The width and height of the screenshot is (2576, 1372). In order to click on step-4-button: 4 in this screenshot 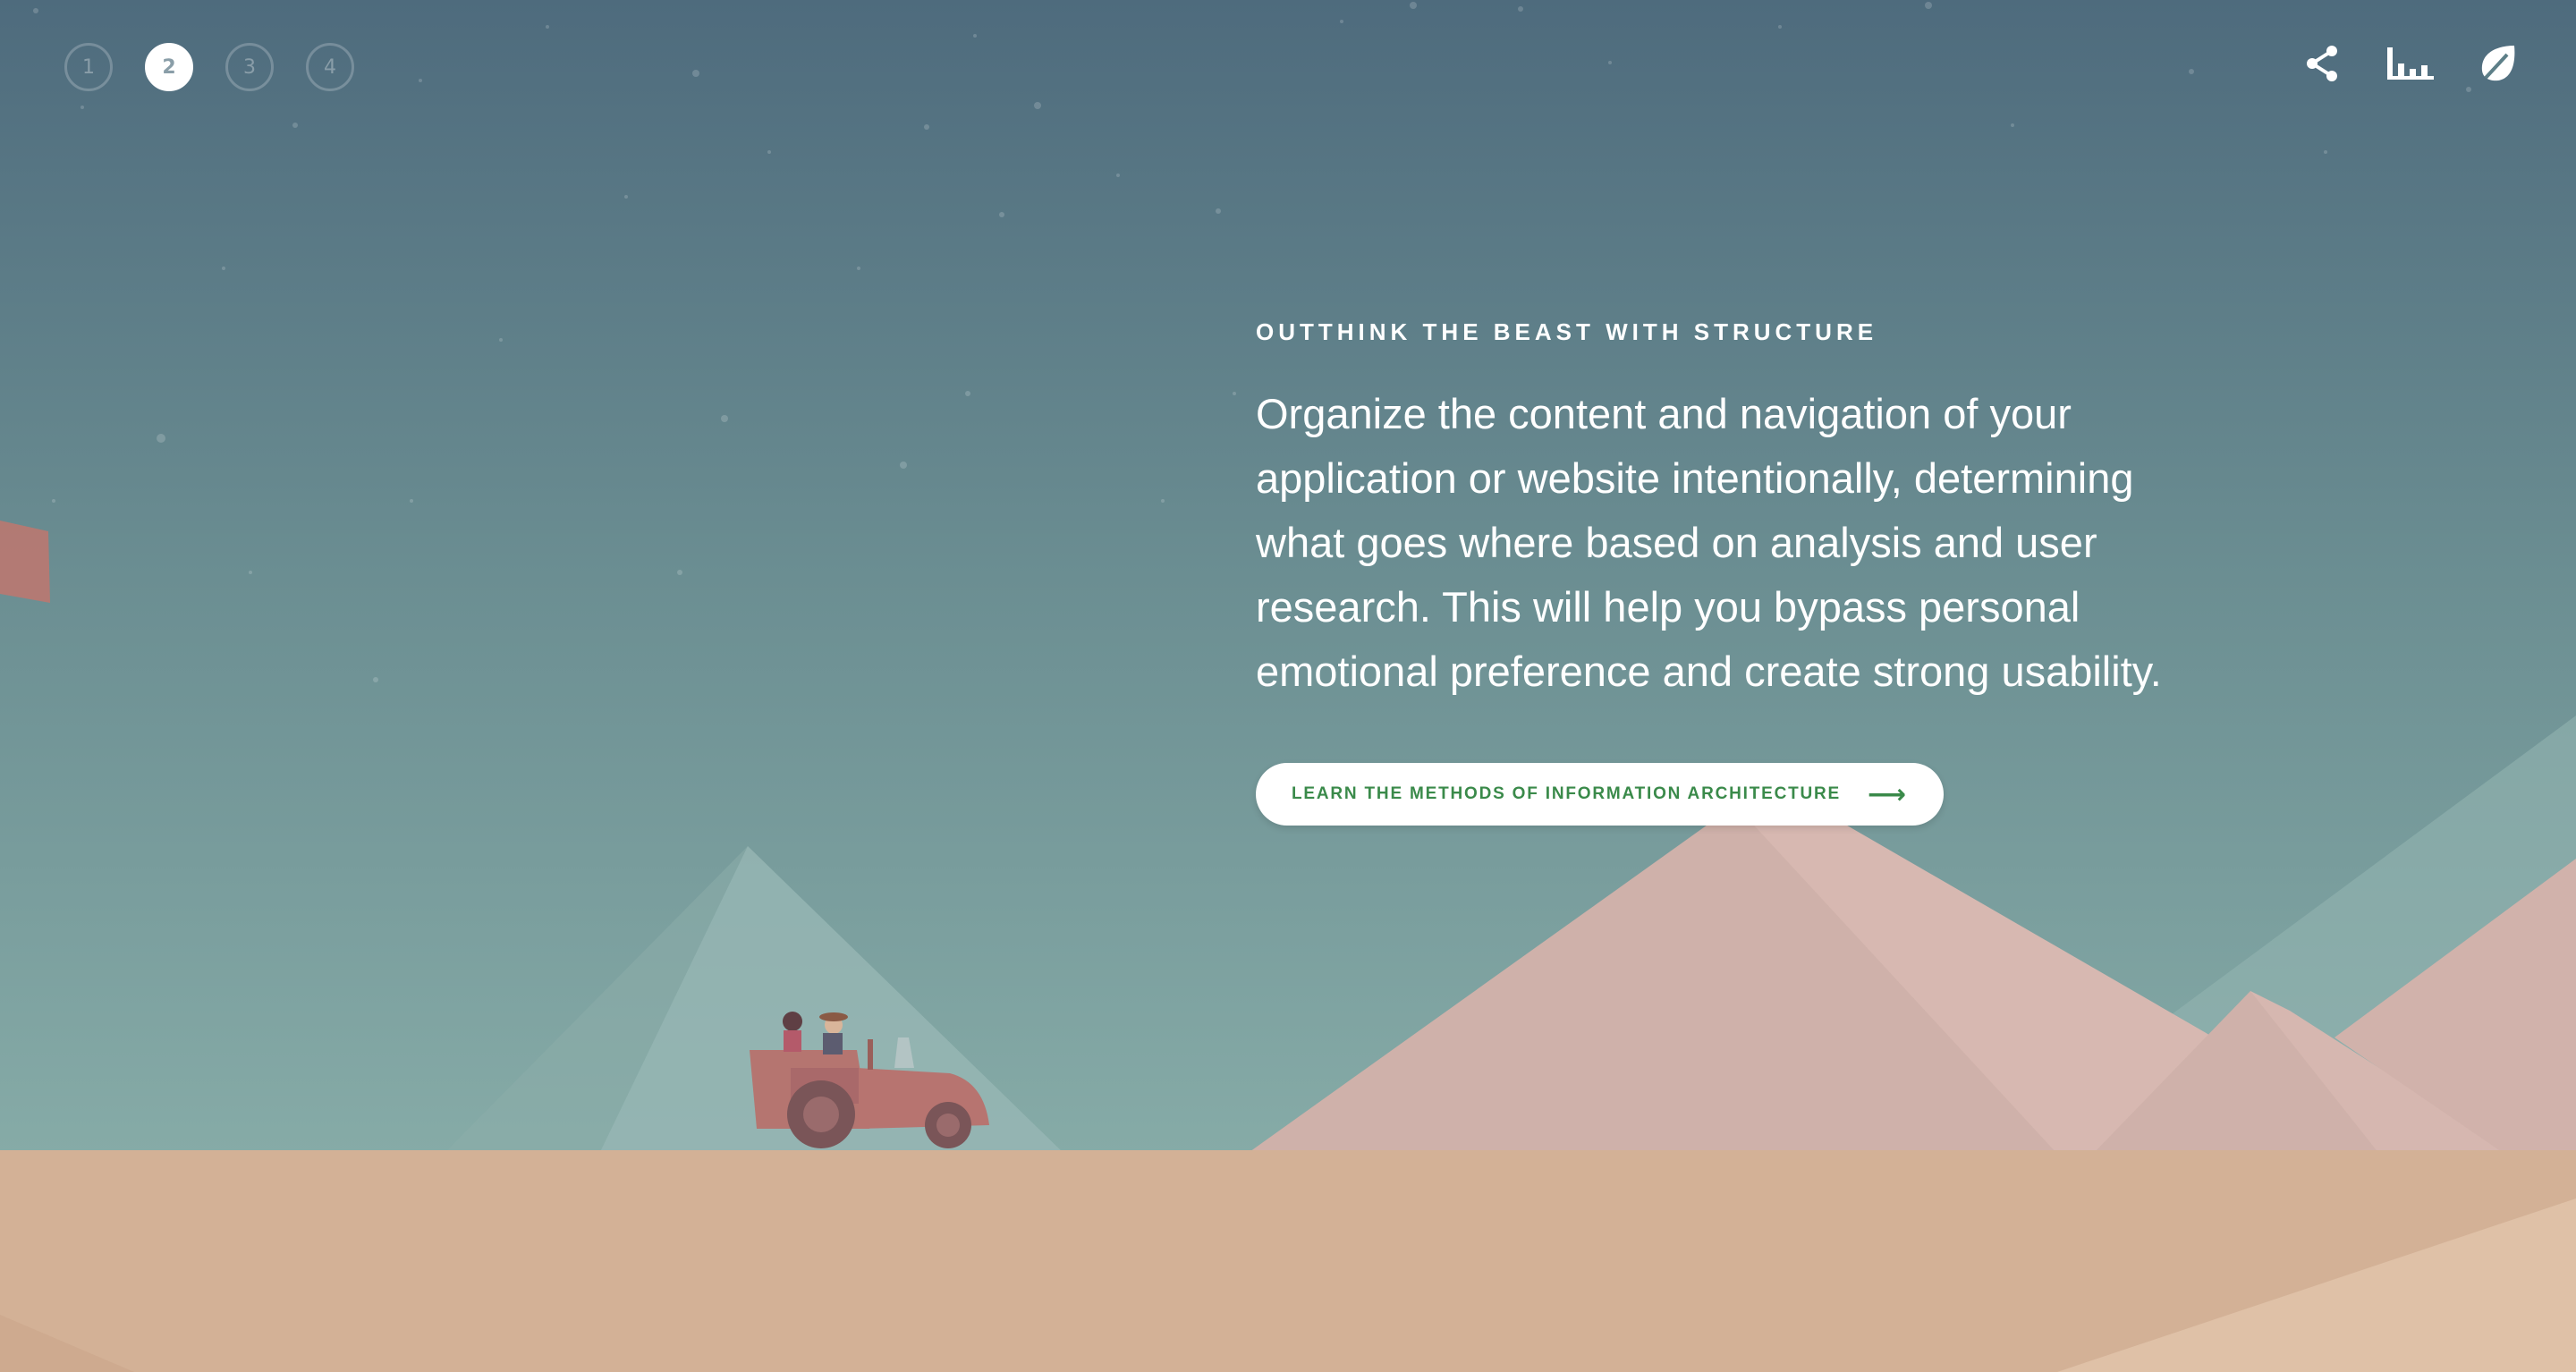, I will do `click(330, 67)`.